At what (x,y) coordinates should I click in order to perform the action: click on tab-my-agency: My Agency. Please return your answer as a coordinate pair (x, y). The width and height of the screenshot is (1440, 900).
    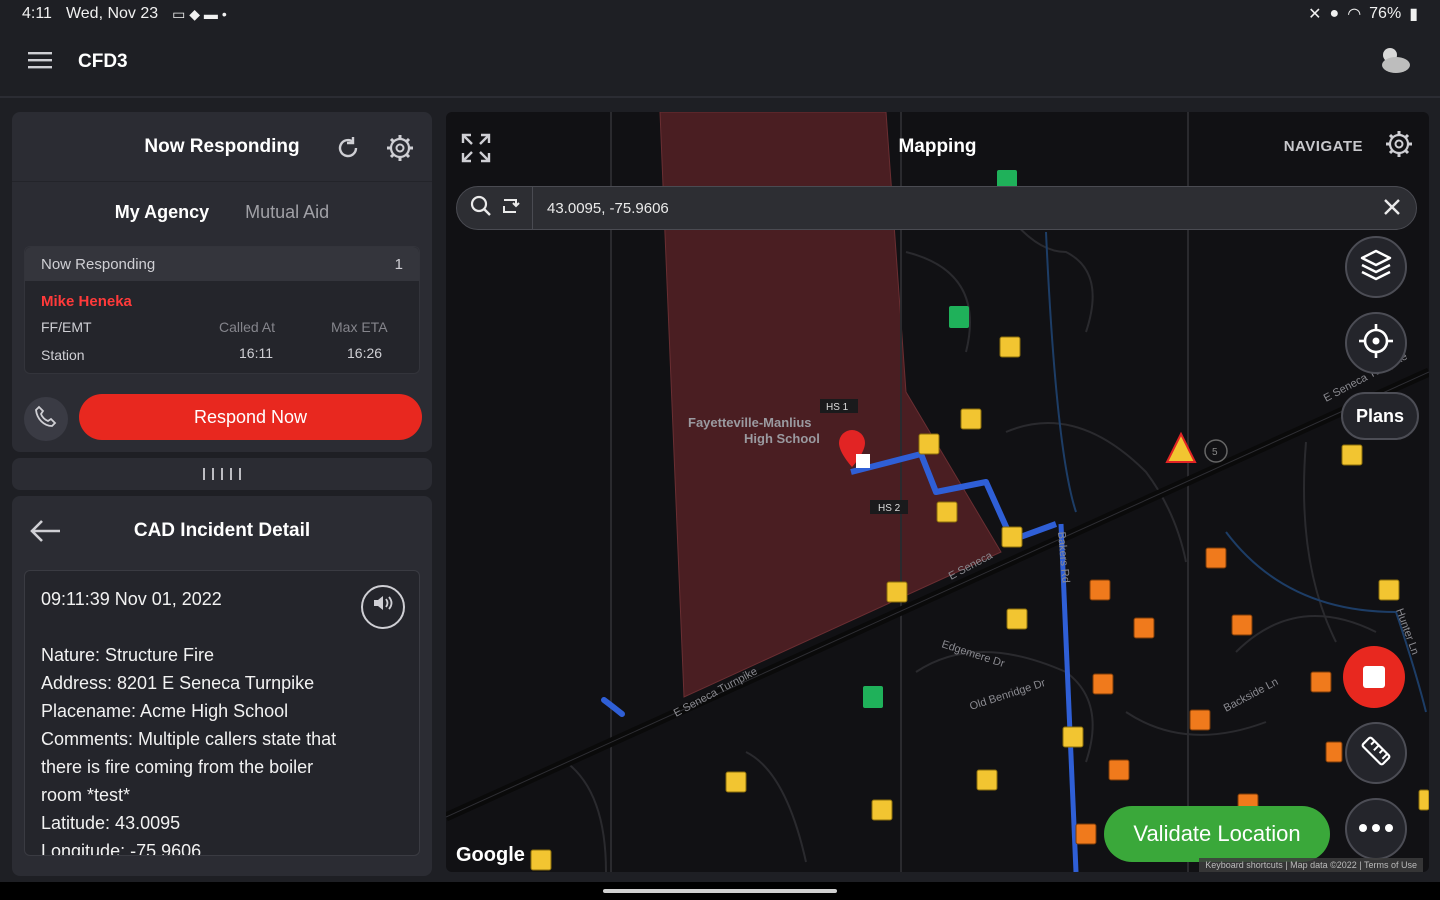
    Looking at the image, I should click on (162, 212).